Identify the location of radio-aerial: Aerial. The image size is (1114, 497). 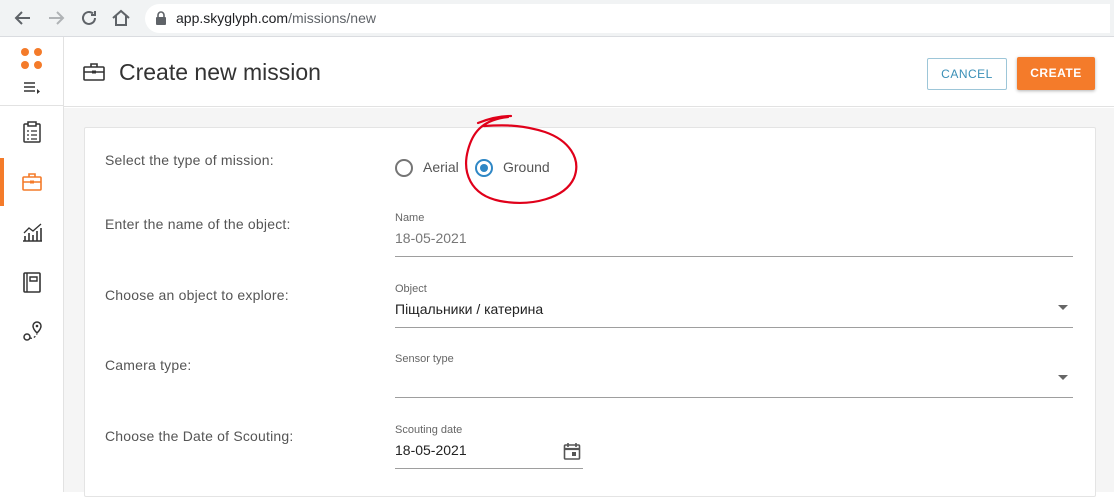
(435, 169).